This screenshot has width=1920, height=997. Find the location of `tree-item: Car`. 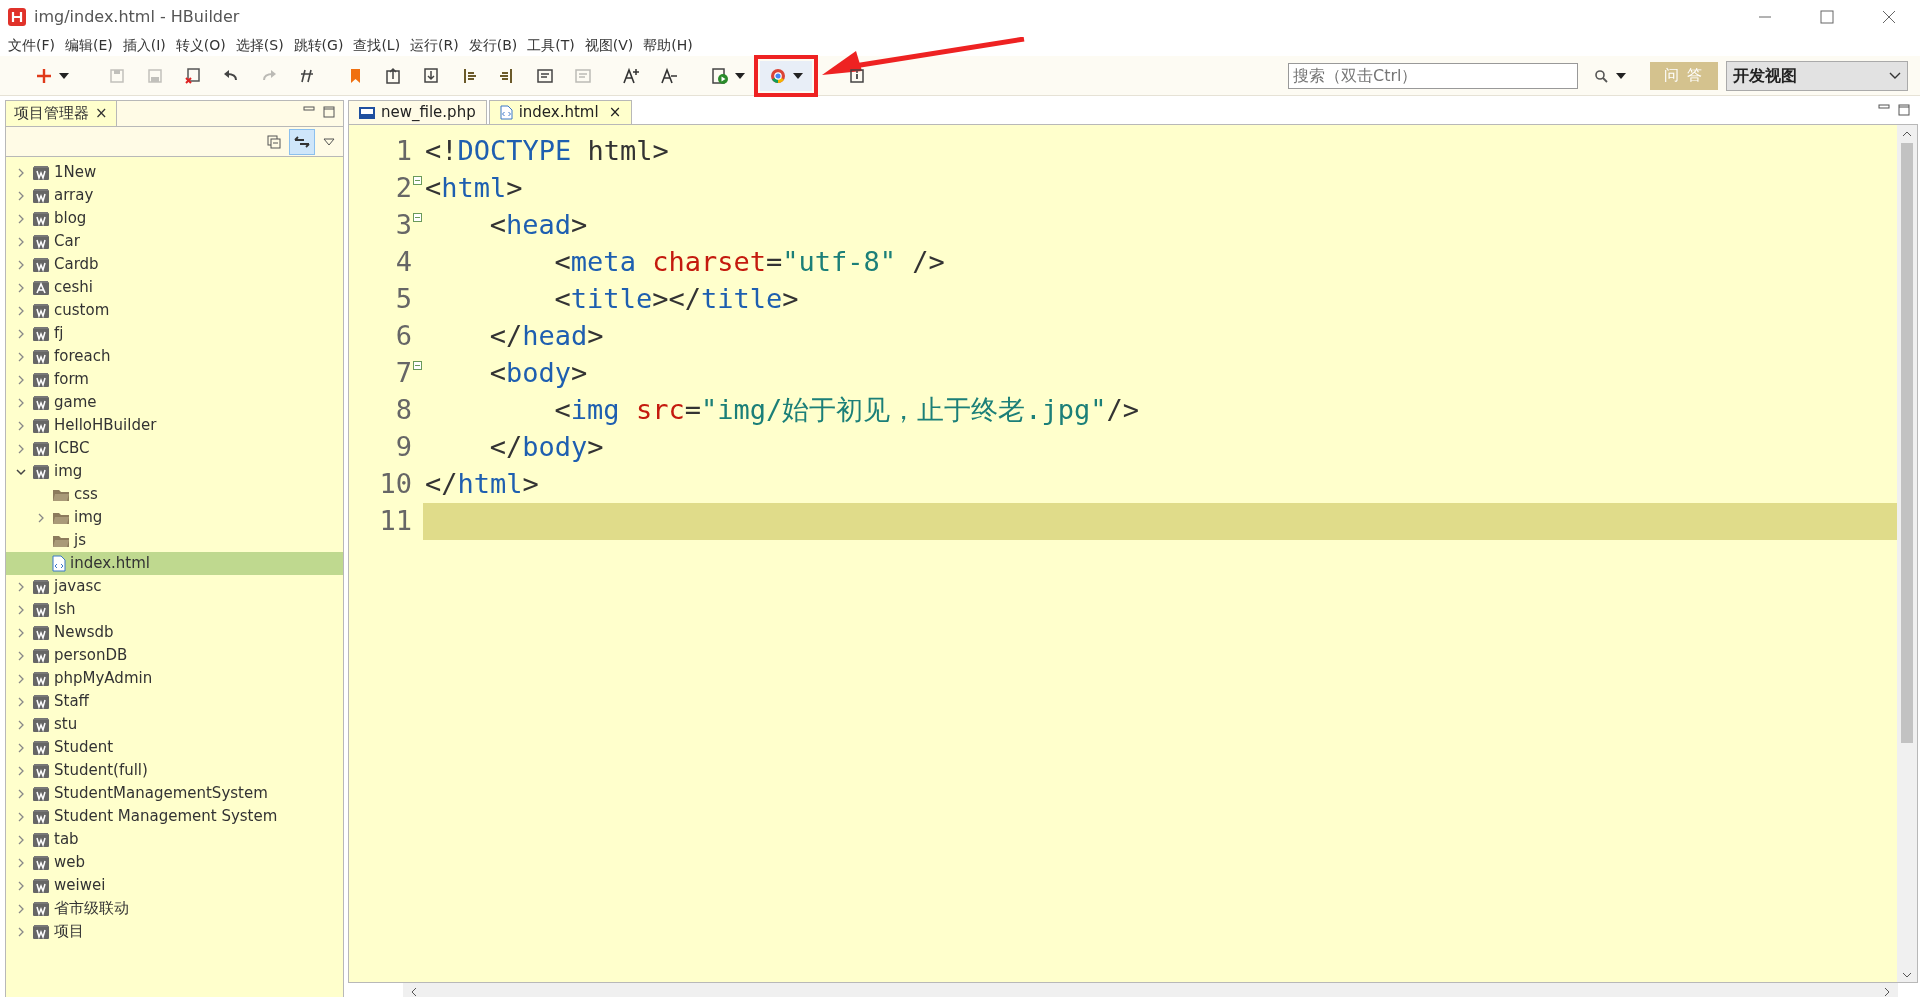

tree-item: Car is located at coordinates (174, 241).